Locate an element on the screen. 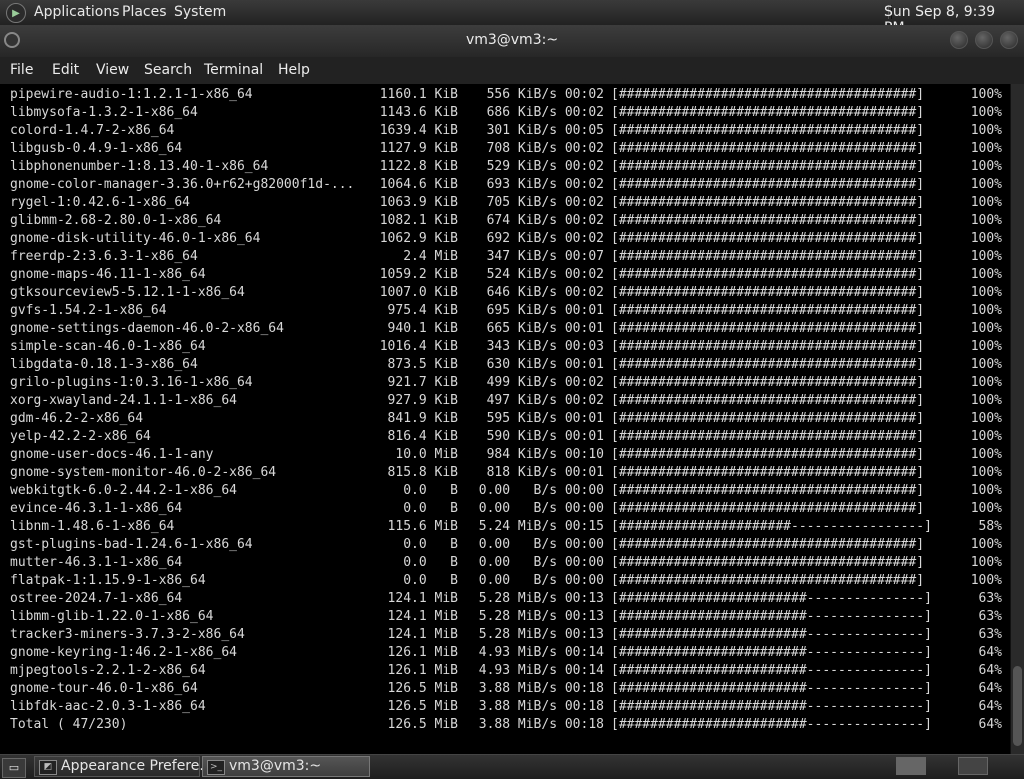  download-size: 940.1 KiB is located at coordinates (422, 328).